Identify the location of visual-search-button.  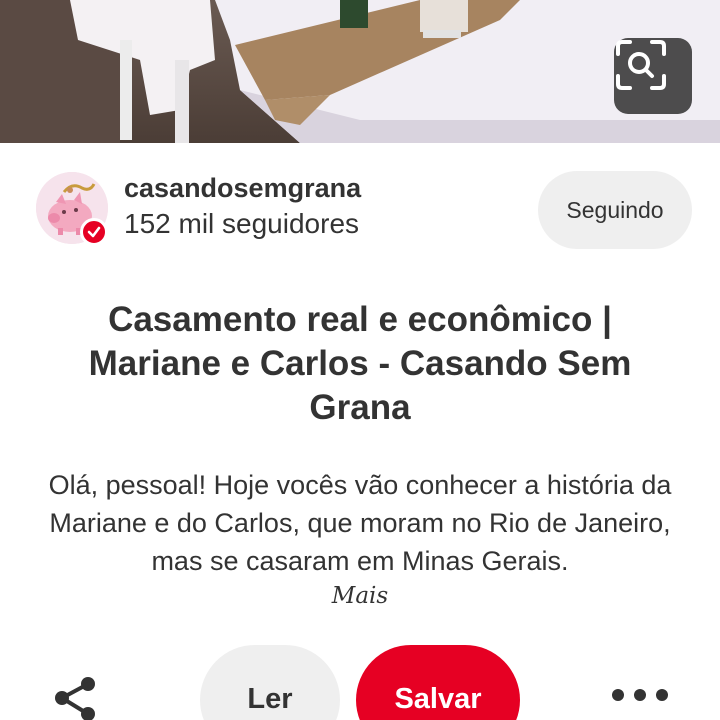
(653, 76).